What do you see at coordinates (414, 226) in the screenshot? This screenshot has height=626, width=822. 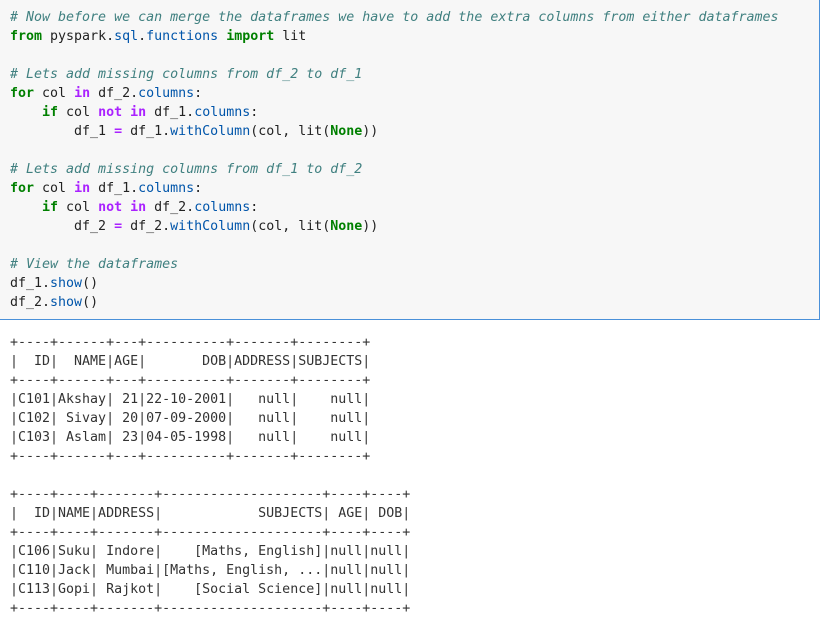 I see `code-line: df_2 = df_2.withColumn(col, lit(None))` at bounding box center [414, 226].